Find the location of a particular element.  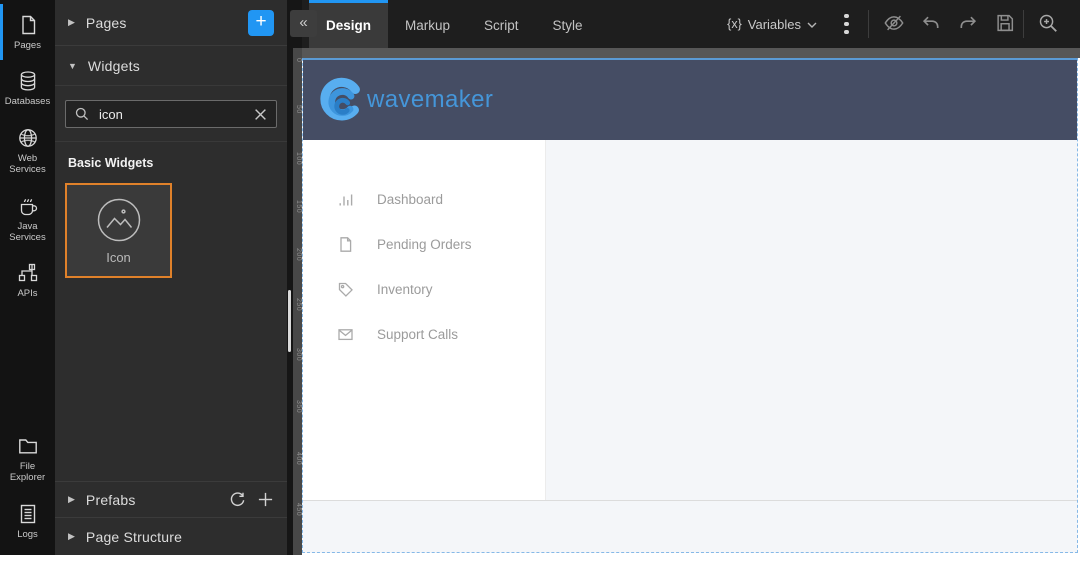

save-icon is located at coordinates (1005, 24).